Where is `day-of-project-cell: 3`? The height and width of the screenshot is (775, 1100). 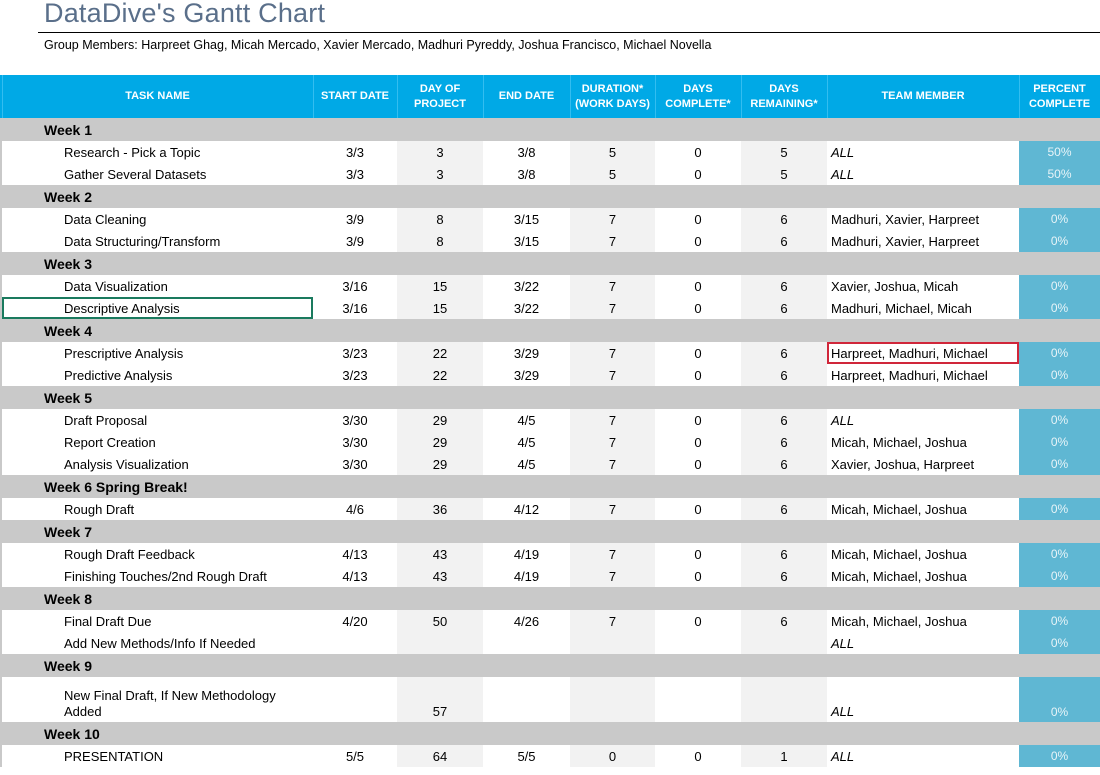 day-of-project-cell: 3 is located at coordinates (440, 152).